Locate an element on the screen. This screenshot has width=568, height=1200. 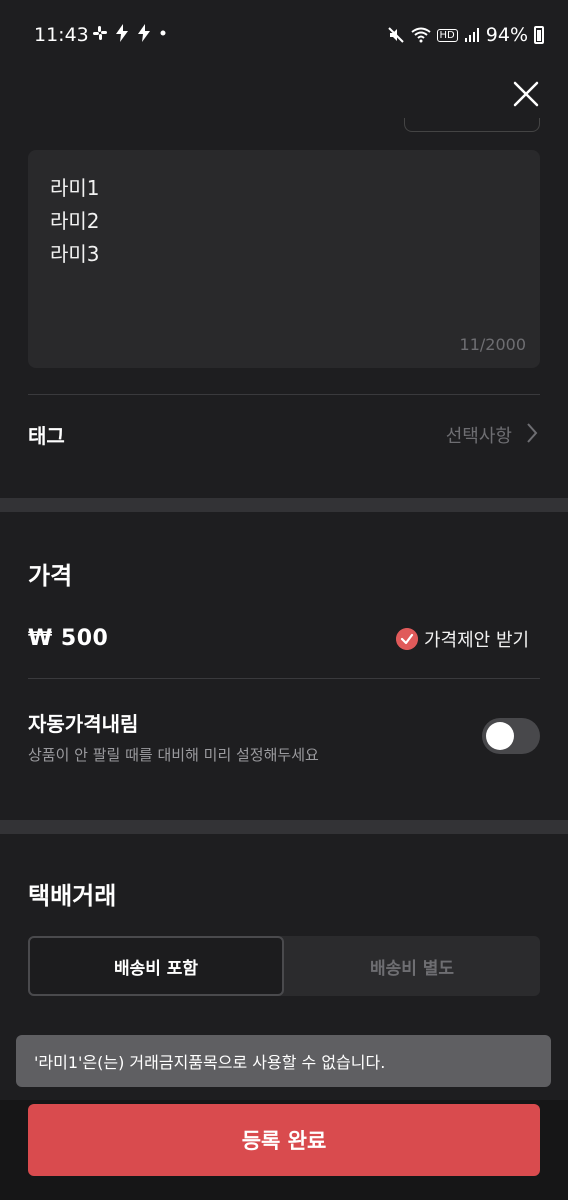
status-time: 11:43 is located at coordinates (61, 35).